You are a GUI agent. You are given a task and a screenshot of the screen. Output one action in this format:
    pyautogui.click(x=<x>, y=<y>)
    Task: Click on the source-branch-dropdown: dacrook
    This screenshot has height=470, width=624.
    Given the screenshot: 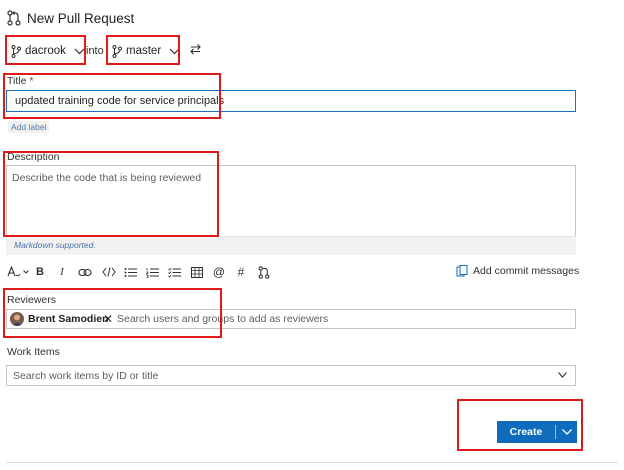 What is the action you would take?
    pyautogui.click(x=48, y=51)
    